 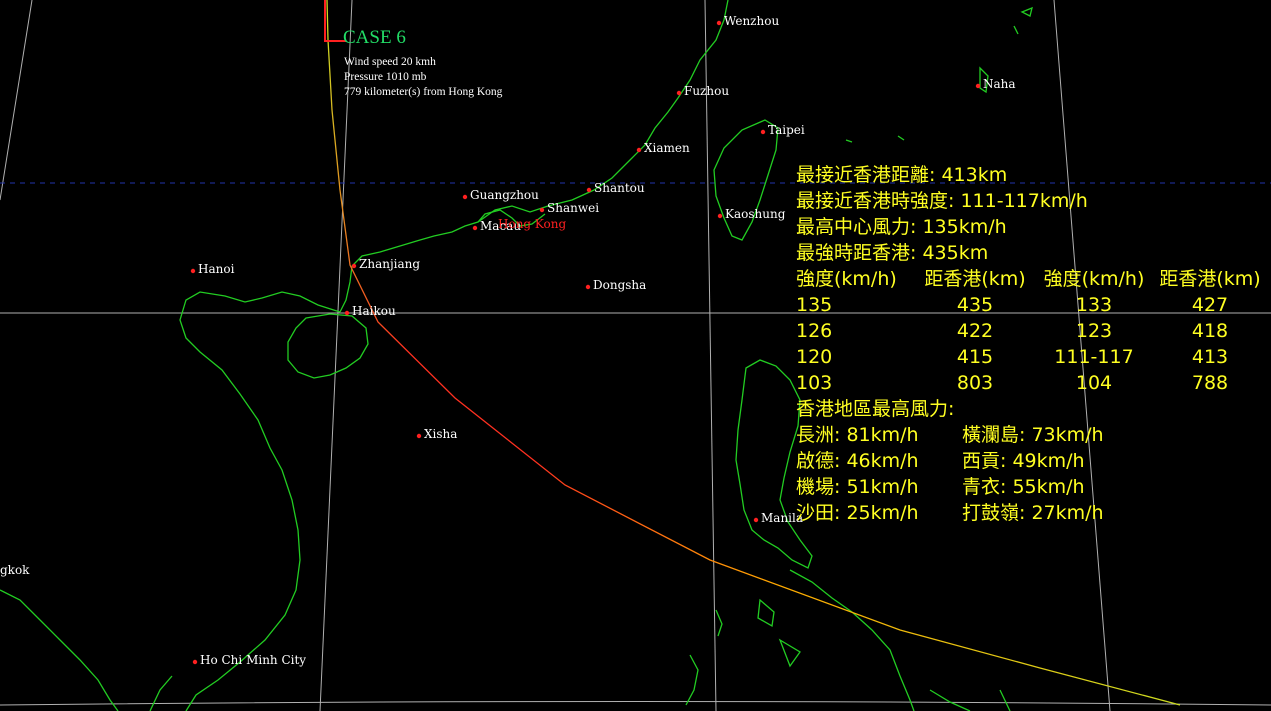 What do you see at coordinates (975, 357) in the screenshot?
I see `table-cell: 415` at bounding box center [975, 357].